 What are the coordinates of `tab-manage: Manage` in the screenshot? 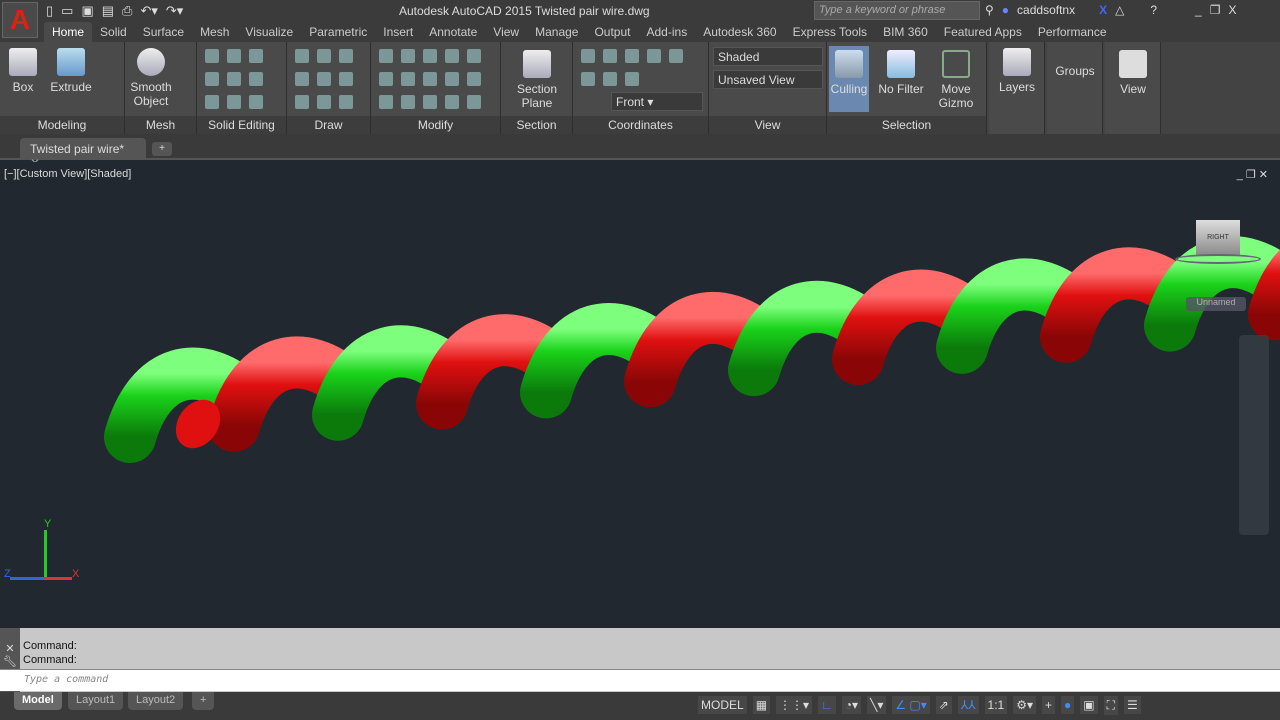 It's located at (556, 32).